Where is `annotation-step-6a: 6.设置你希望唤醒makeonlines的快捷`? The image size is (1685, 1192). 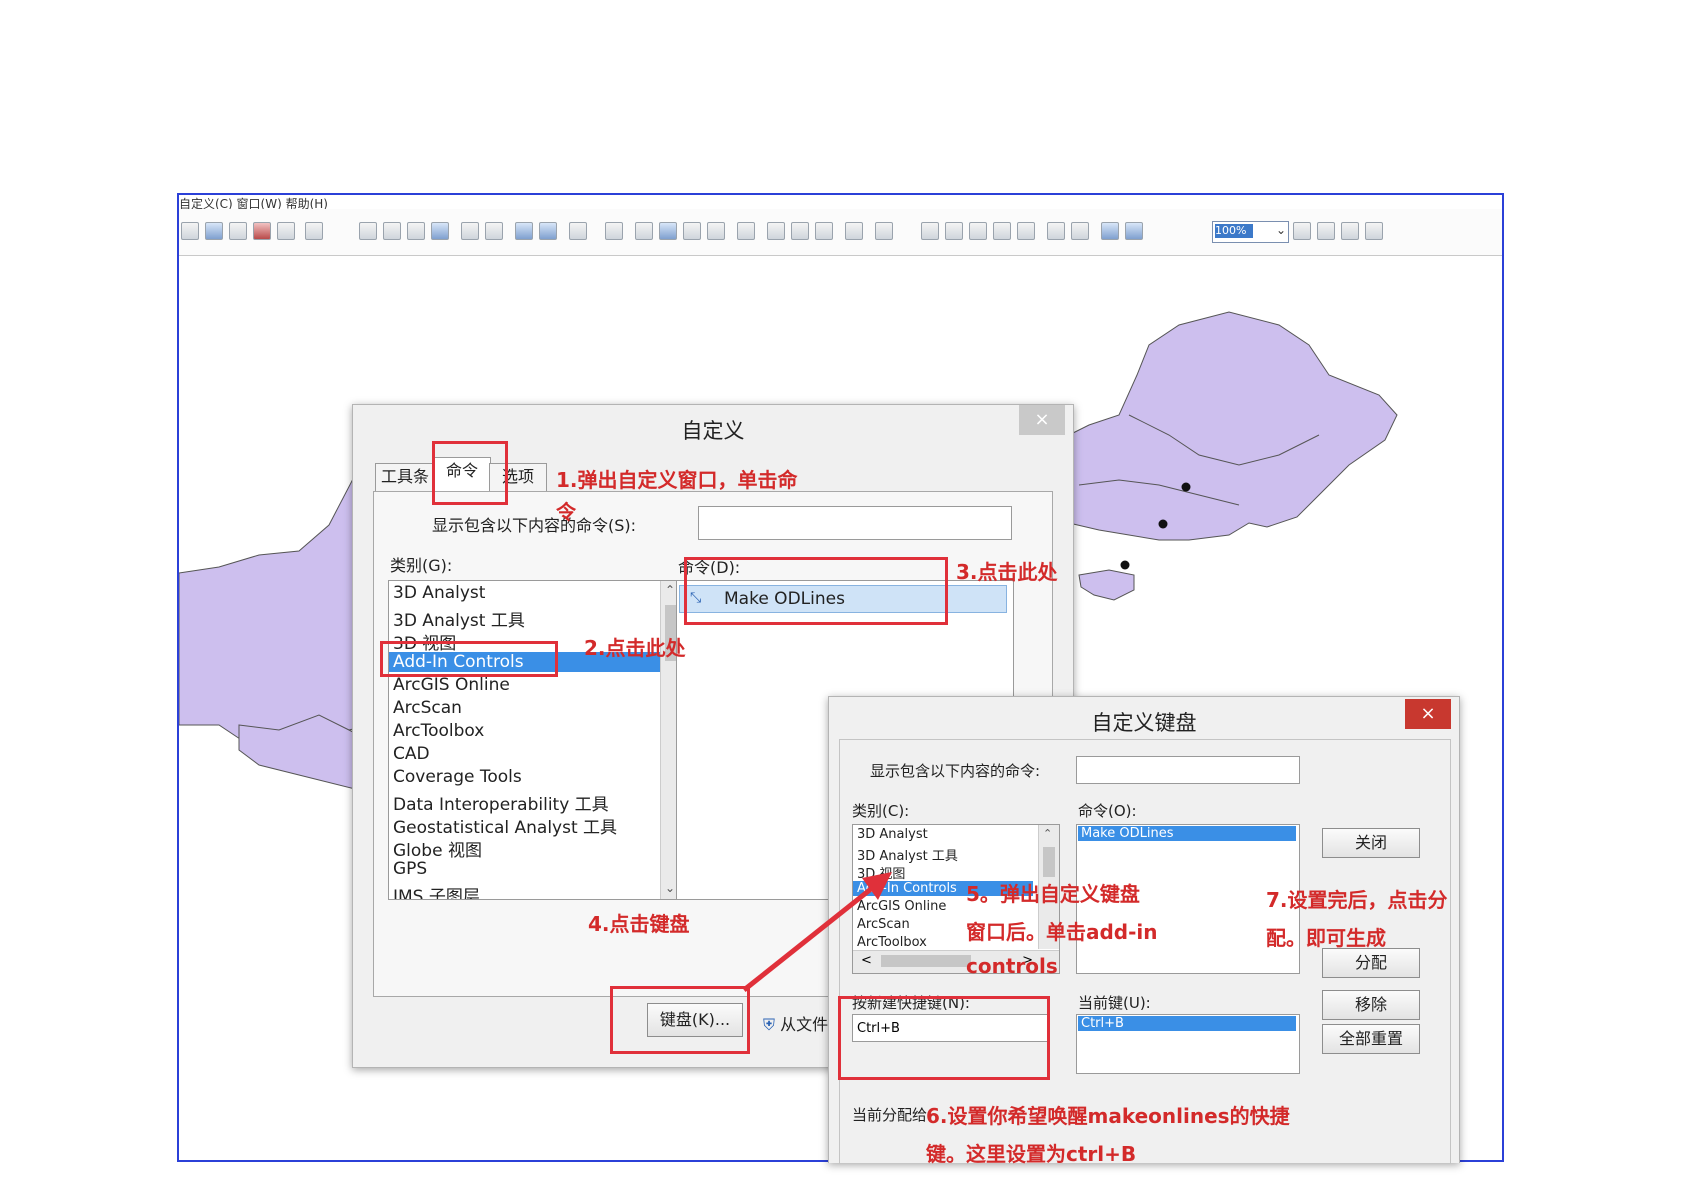
annotation-step-6a: 6.设置你希望唤醒makeonlines的快捷 is located at coordinates (1108, 1116).